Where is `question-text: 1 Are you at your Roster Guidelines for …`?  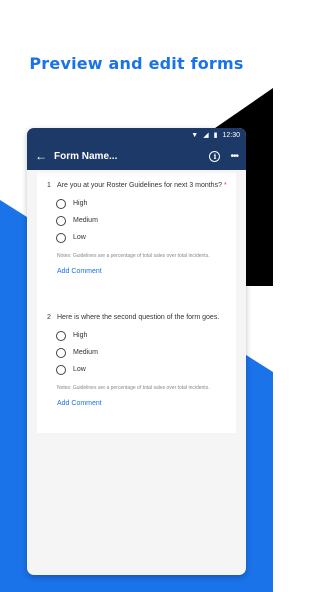 question-text: 1 Are you at your Roster Guidelines for … is located at coordinates (137, 186).